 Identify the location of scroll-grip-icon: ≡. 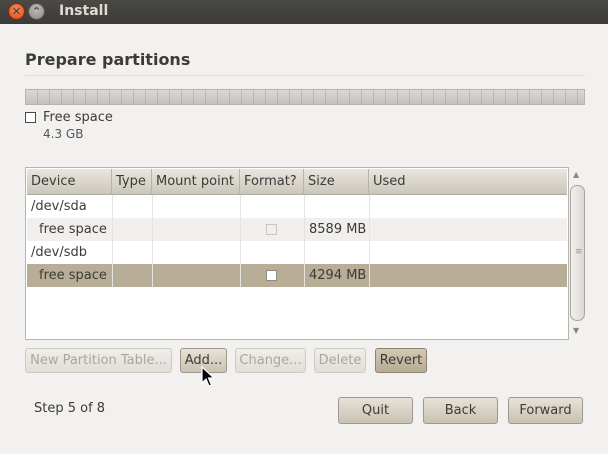
(579, 252).